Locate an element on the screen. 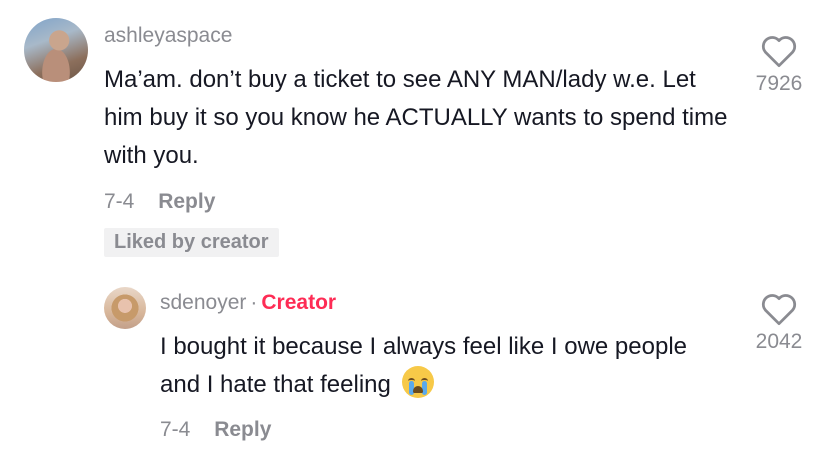 The height and width of the screenshot is (457, 828). like-count: 7926 is located at coordinates (779, 83).